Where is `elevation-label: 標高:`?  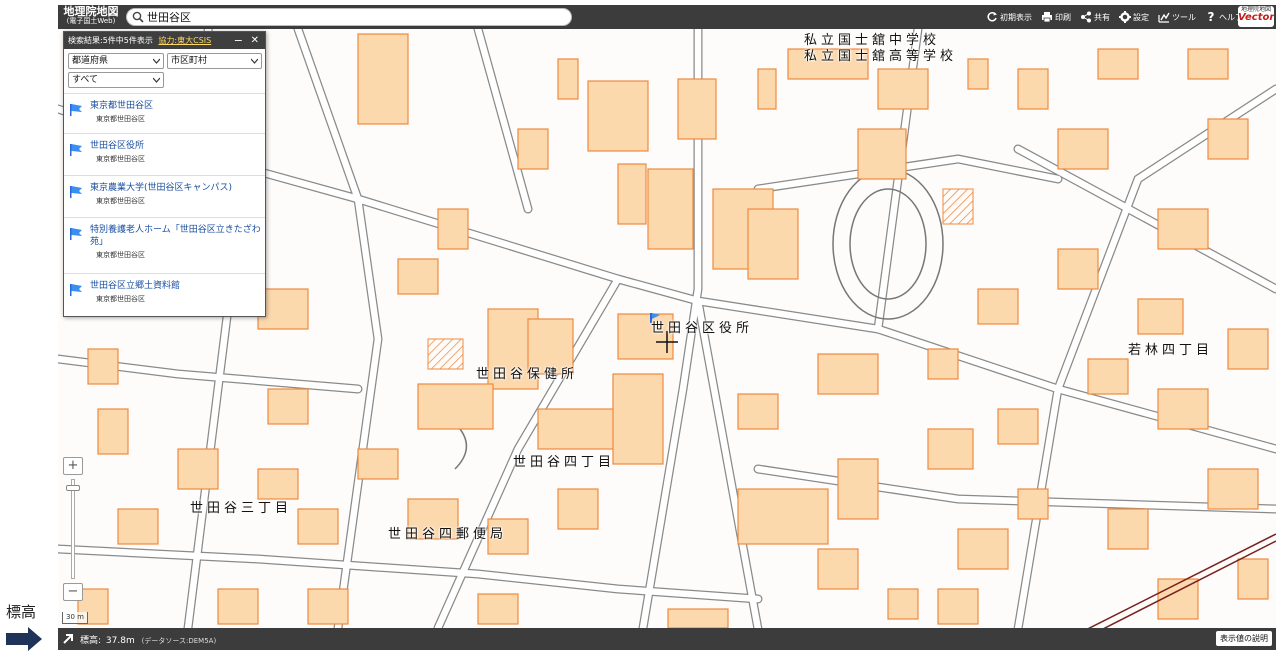 elevation-label: 標高: is located at coordinates (91, 641).